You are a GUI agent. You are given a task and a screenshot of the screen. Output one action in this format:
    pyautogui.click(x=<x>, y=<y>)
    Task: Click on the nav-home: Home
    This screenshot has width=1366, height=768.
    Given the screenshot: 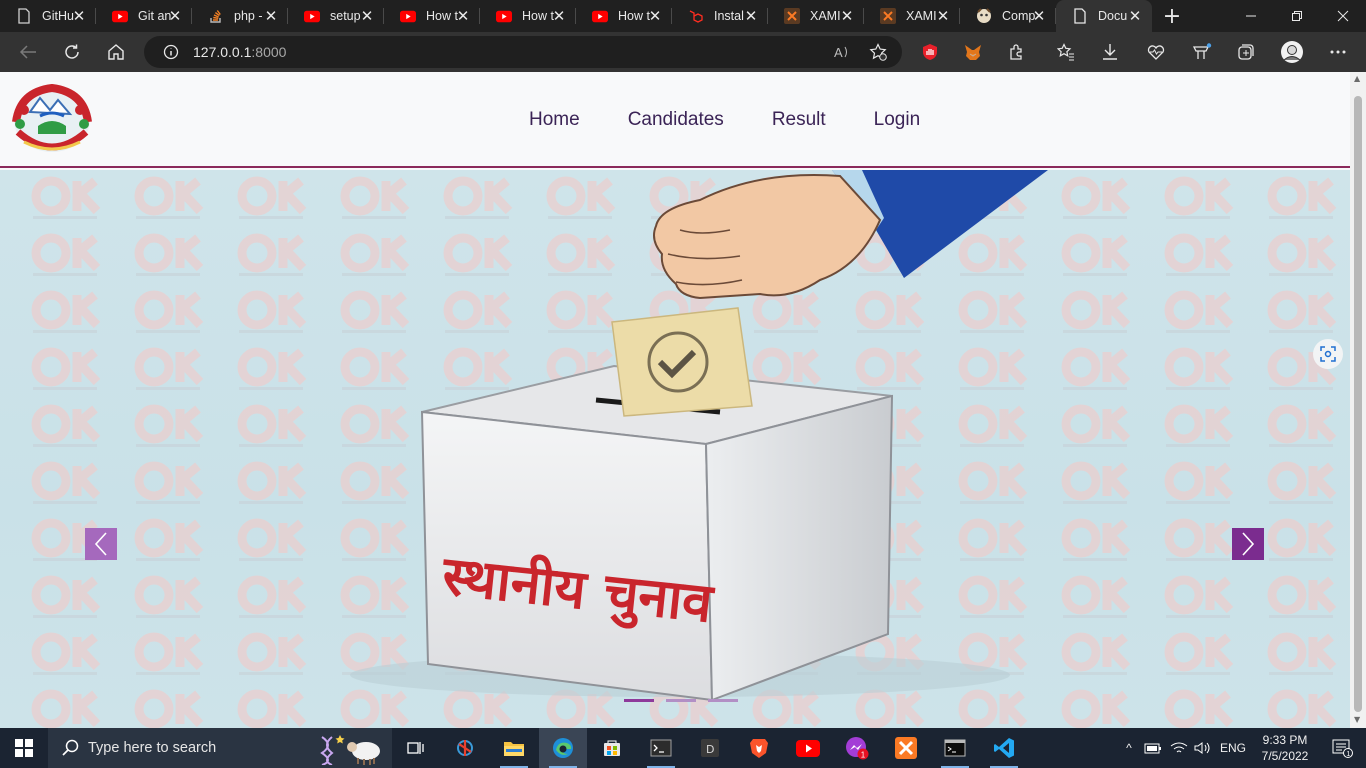 What is the action you would take?
    pyautogui.click(x=554, y=120)
    